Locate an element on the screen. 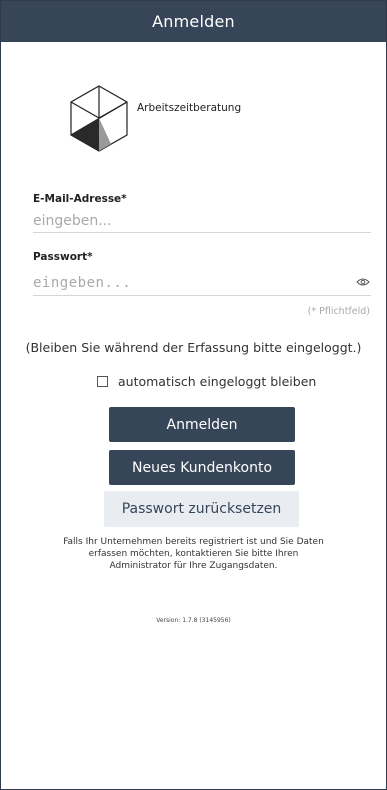 This screenshot has width=387, height=790. required-note: (* Pflichtfeld) is located at coordinates (338, 311).